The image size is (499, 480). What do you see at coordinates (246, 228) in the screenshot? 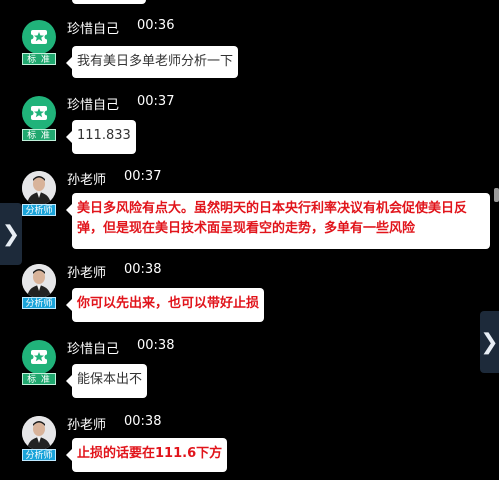
I see `message-text-line: 弹，但是现在美日技术面呈现看空的走势，多单有一些风险` at bounding box center [246, 228].